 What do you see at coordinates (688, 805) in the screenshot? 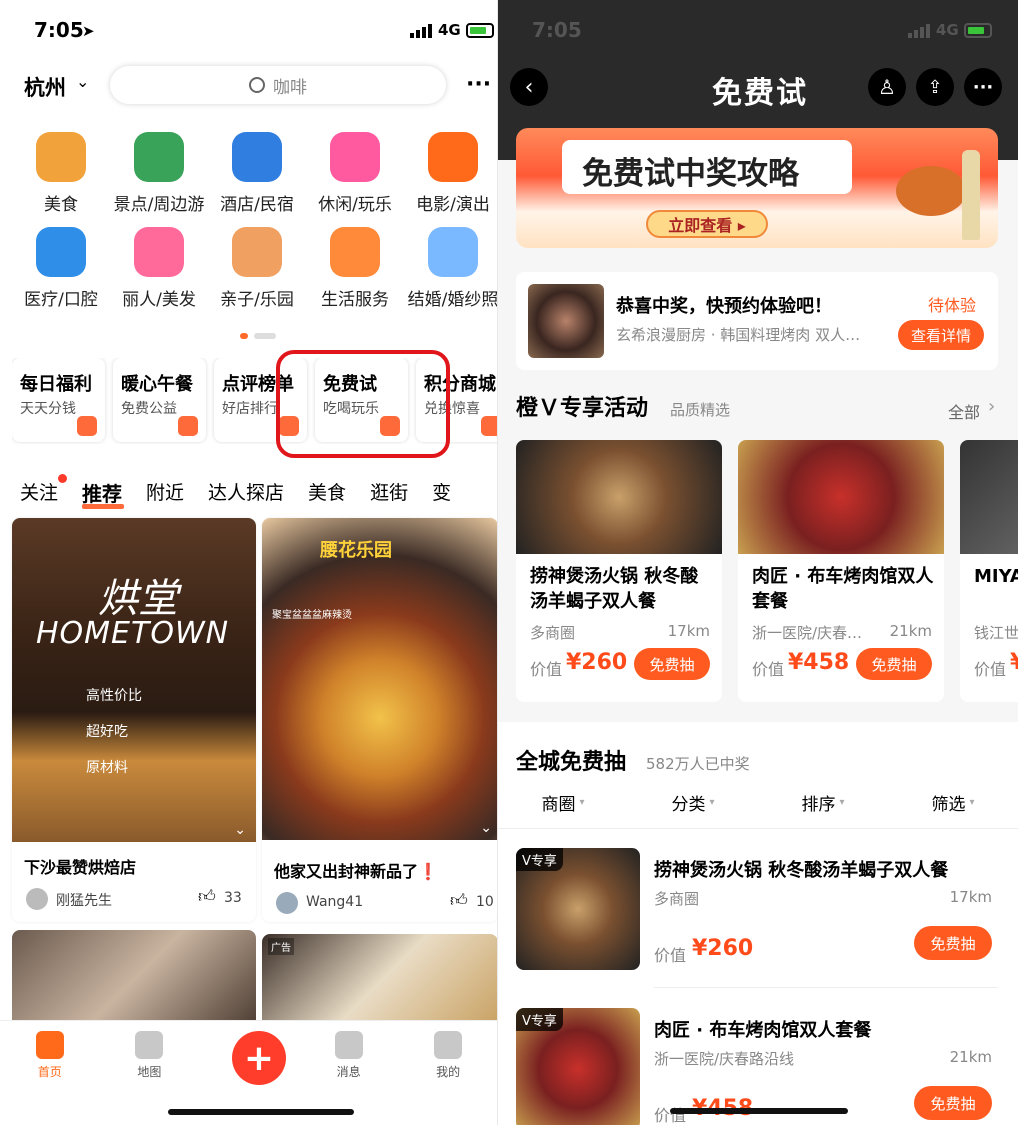
I see `filter-label: 分类` at bounding box center [688, 805].